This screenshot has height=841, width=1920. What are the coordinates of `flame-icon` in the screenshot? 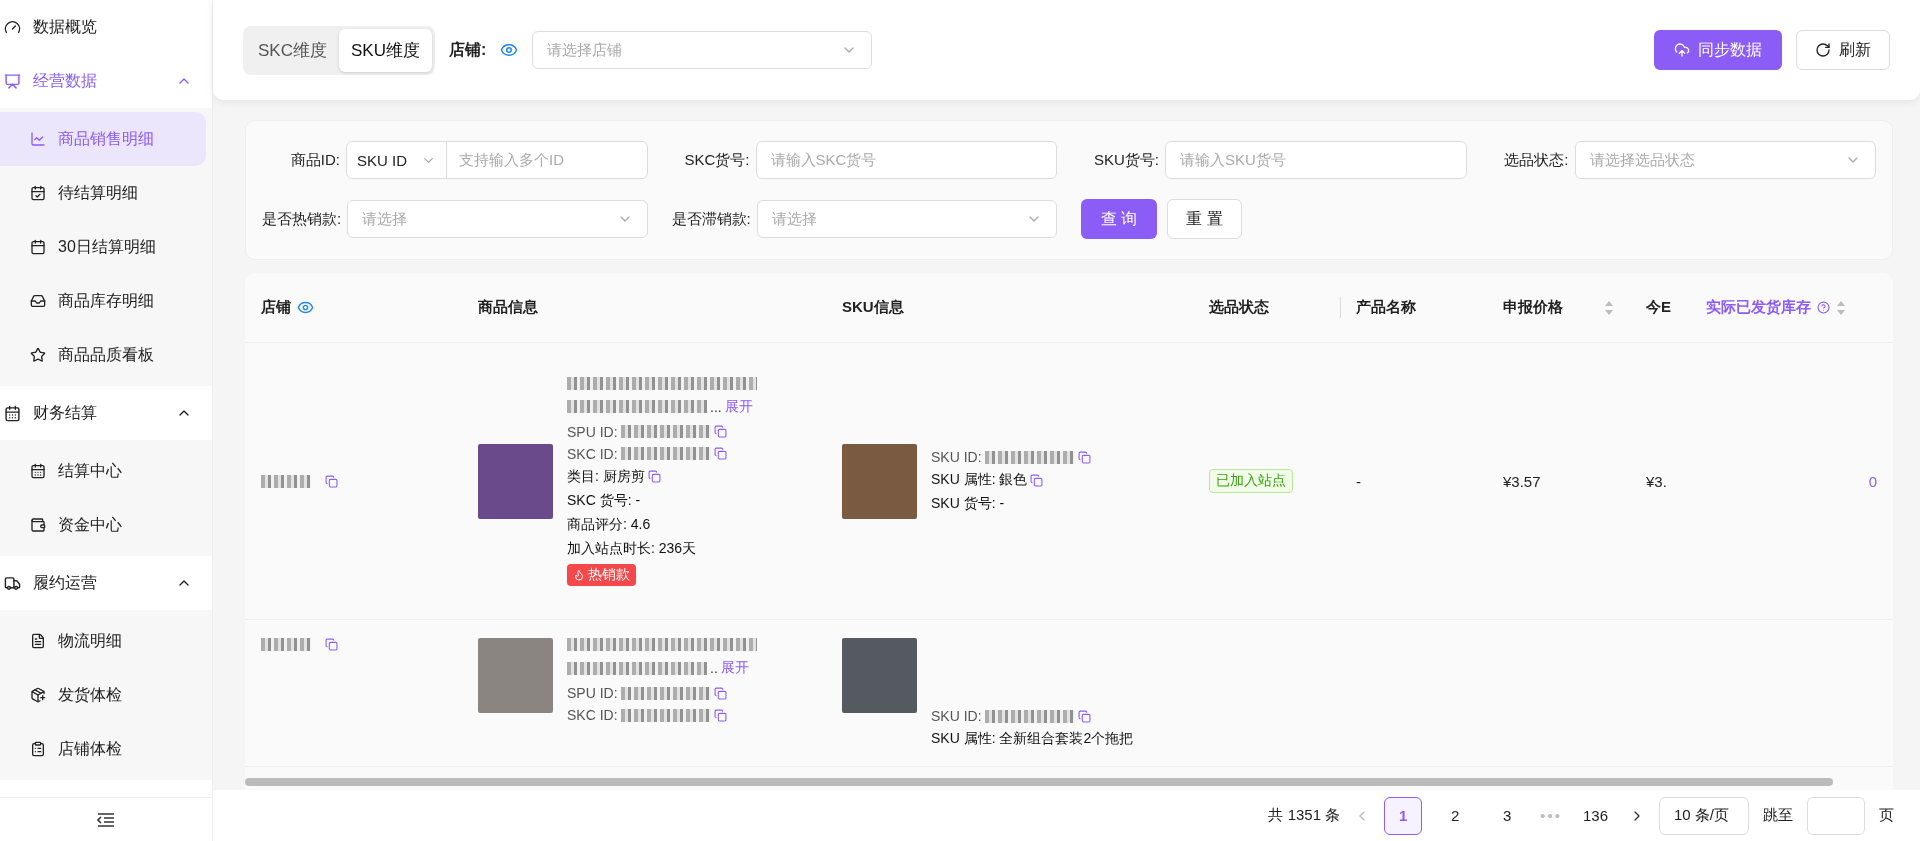 It's located at (579, 574).